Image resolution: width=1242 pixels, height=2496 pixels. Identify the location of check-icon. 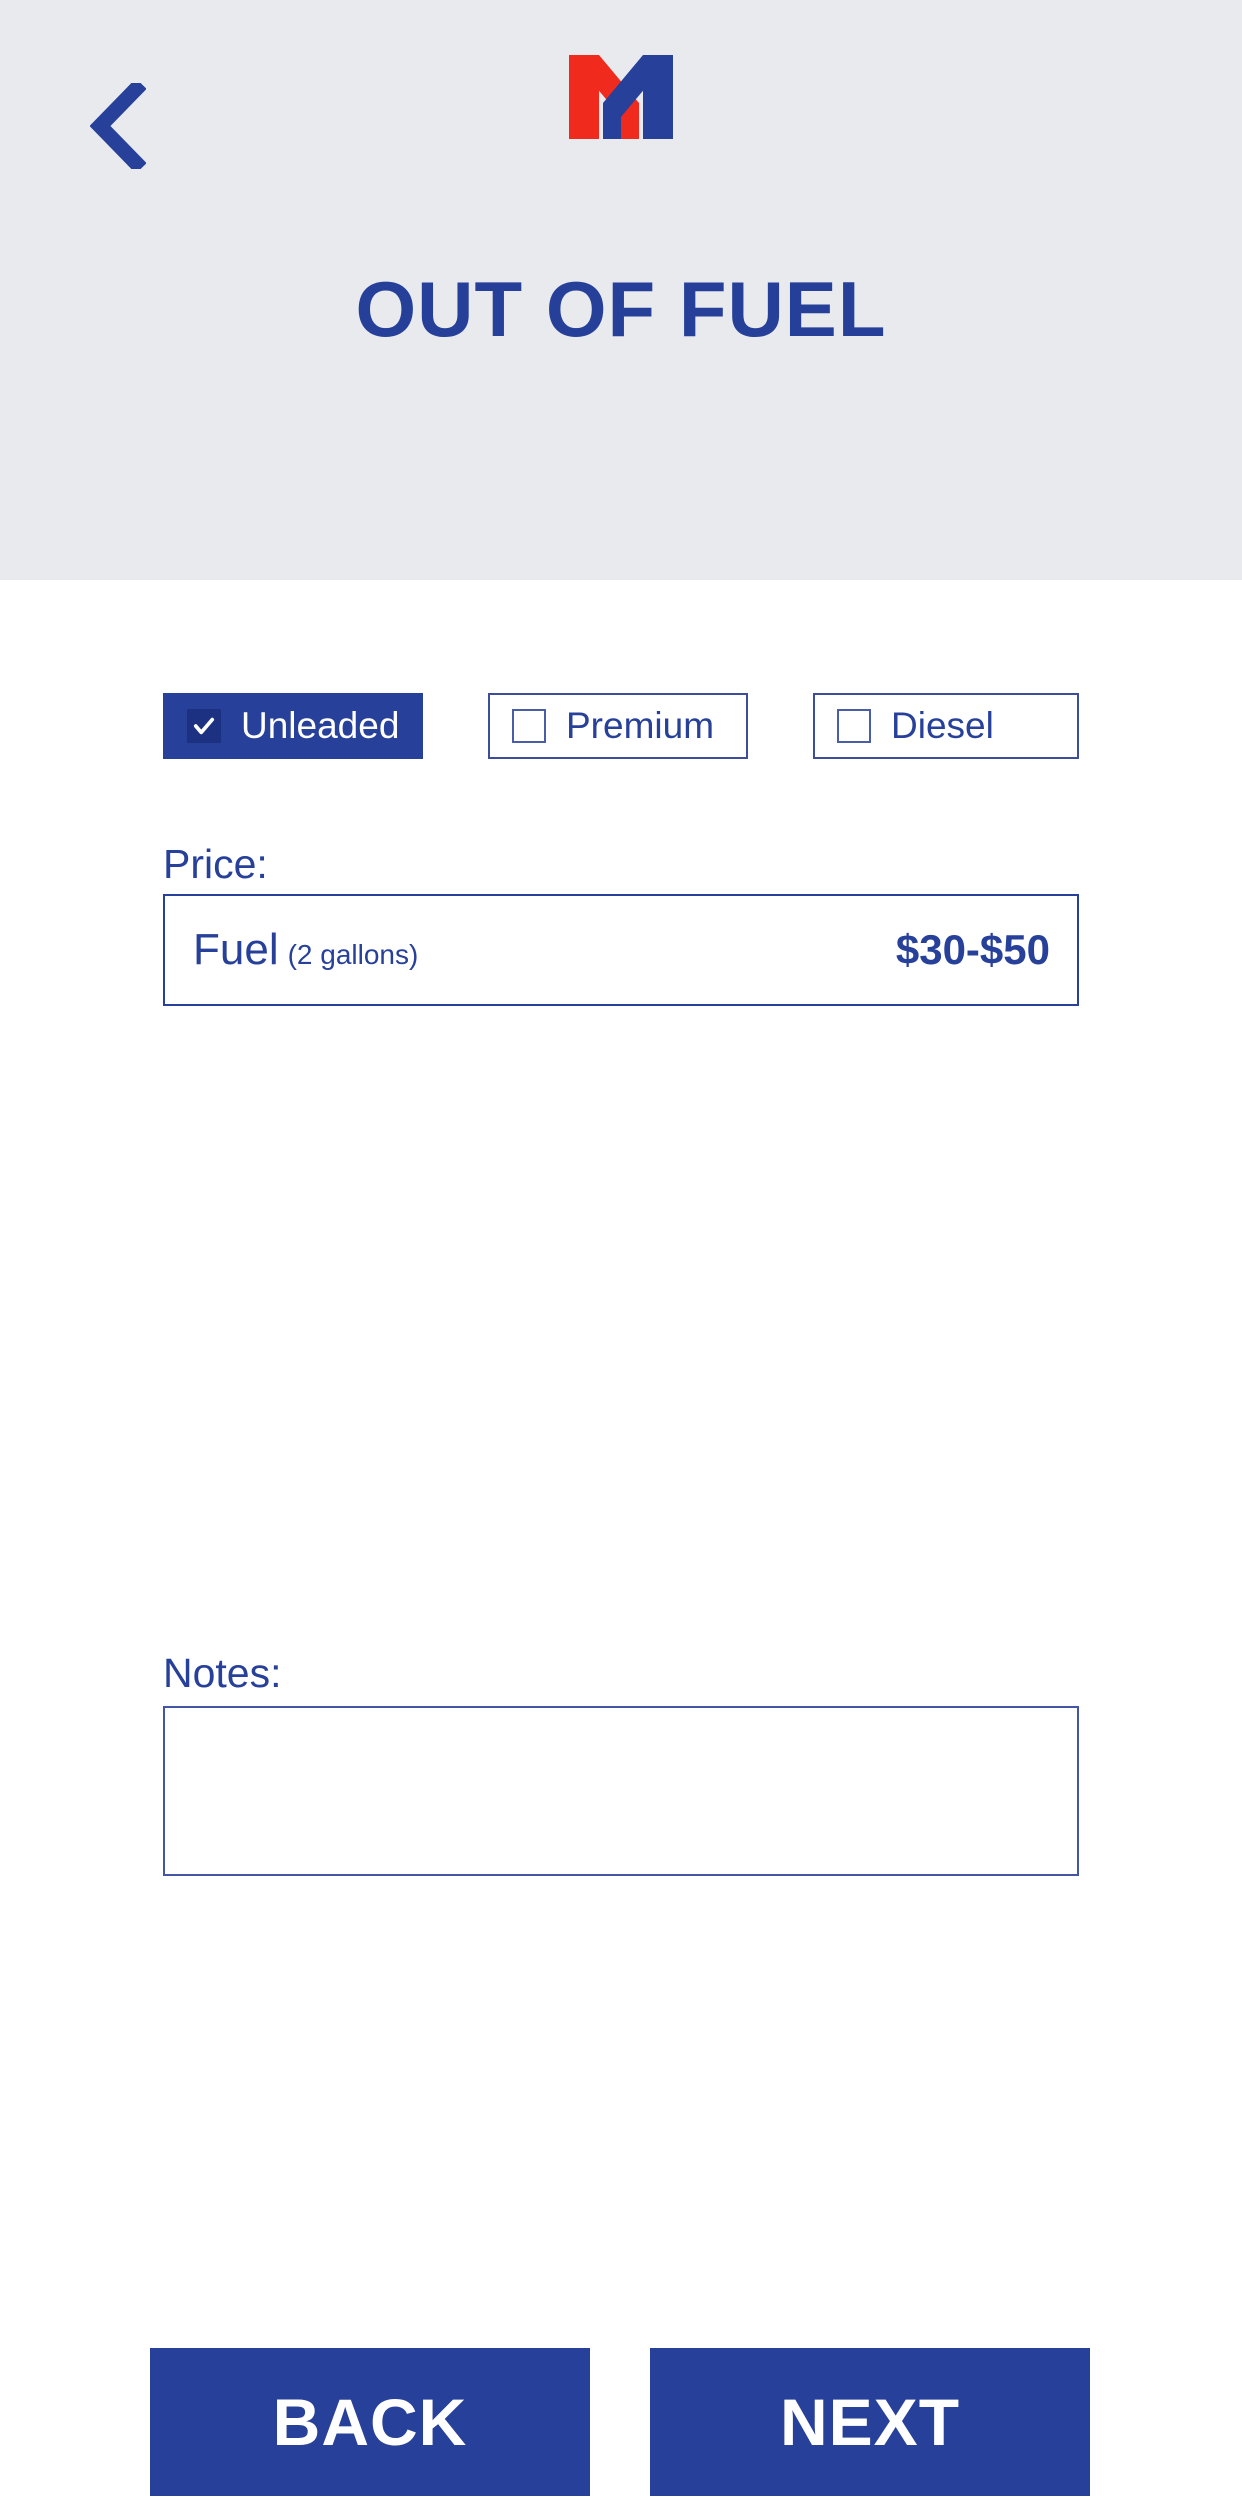
(204, 726).